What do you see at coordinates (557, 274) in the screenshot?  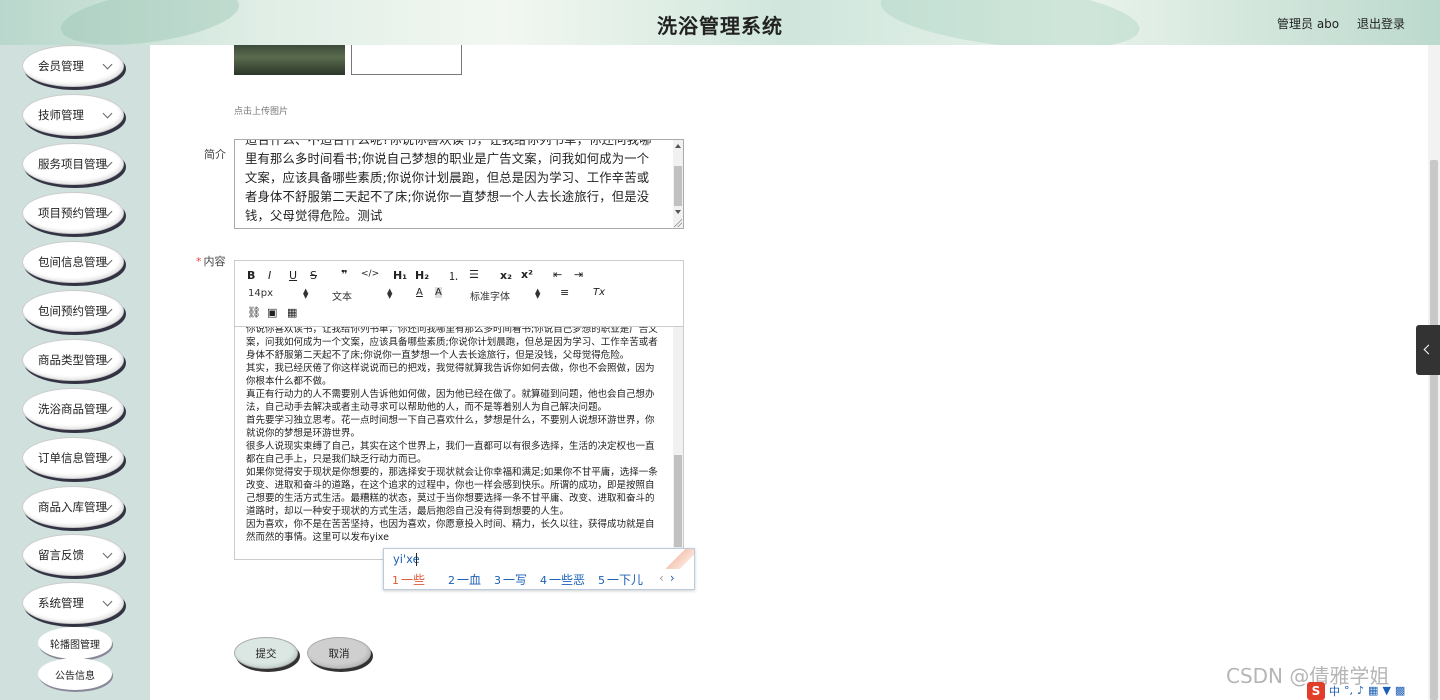 I see `outdent-button: ⇤` at bounding box center [557, 274].